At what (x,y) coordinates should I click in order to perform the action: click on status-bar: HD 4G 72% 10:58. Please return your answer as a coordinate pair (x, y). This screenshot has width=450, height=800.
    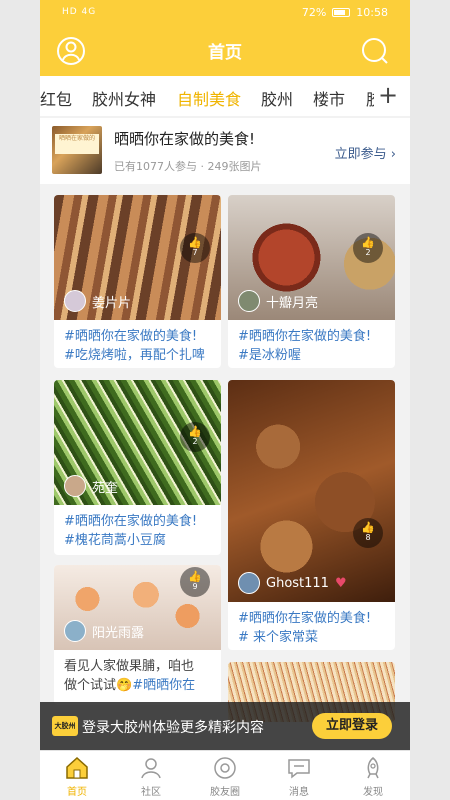
    Looking at the image, I should click on (225, 13).